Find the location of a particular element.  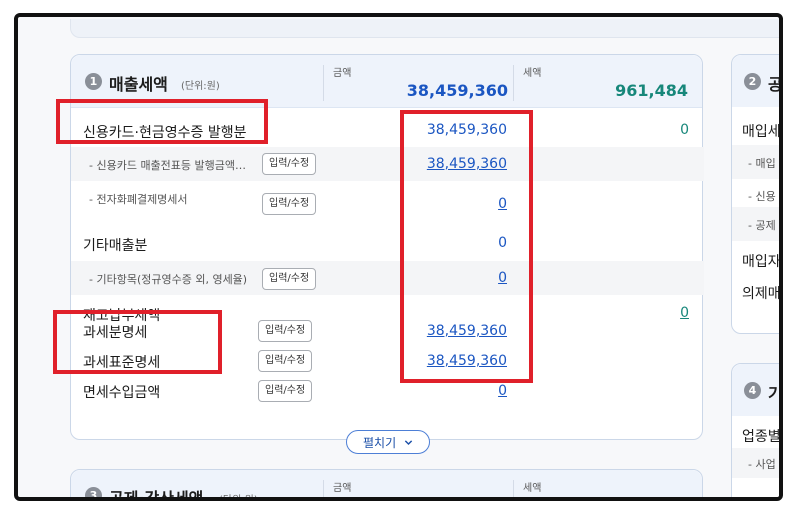

other-items-row: - 기타항목(정규영수증 외, 영세율) 입력/수정 0 is located at coordinates (387, 278).